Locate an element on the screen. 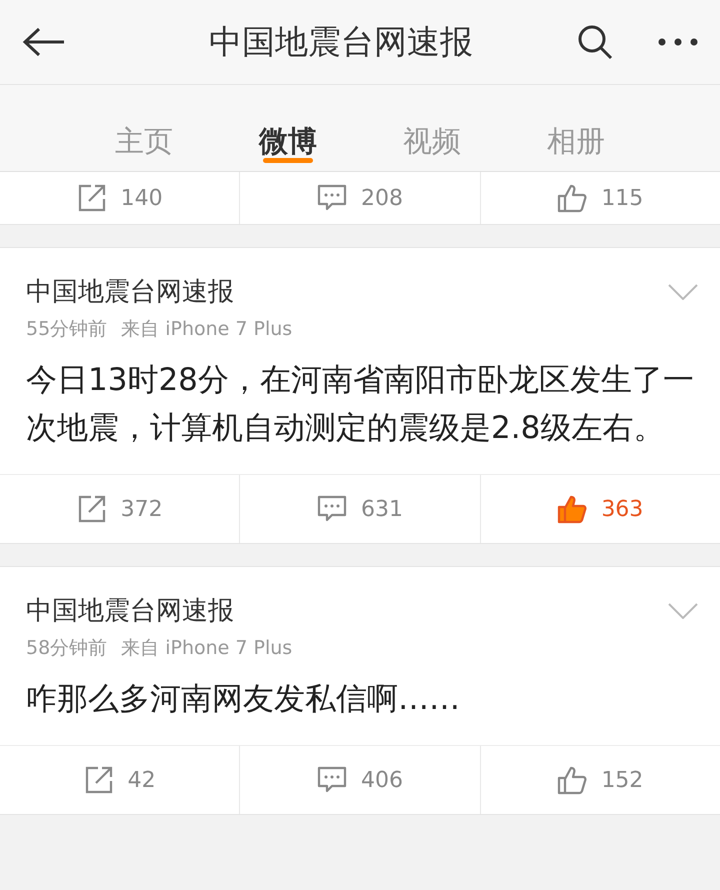 This screenshot has width=720, height=890. tab: 微博 is located at coordinates (288, 128).